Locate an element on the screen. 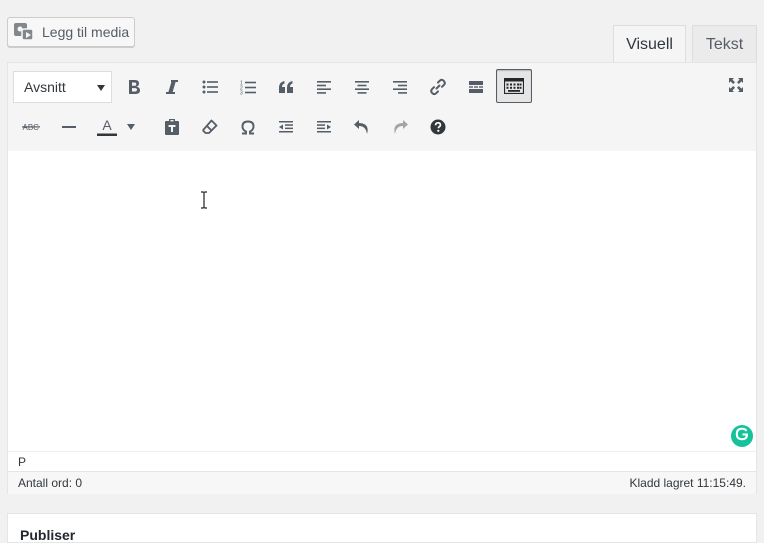 This screenshot has height=543, width=764. italic-button is located at coordinates (172, 87).